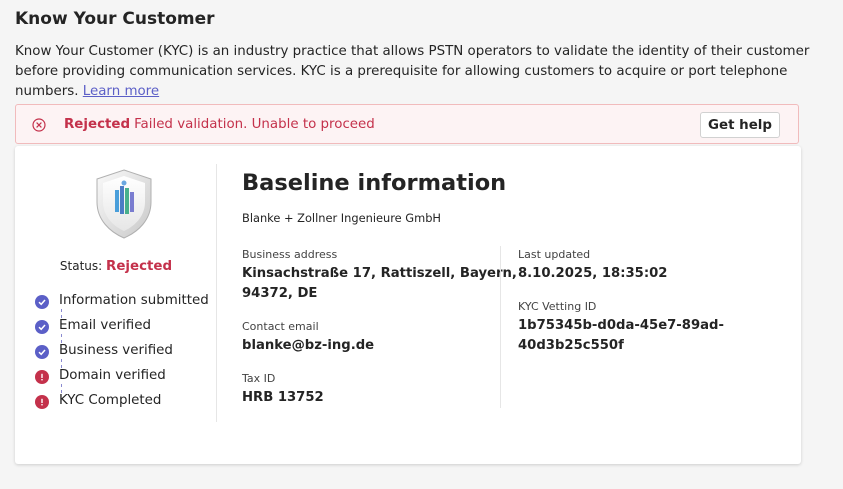  Describe the element at coordinates (280, 326) in the screenshot. I see `email-label: Contact email` at that location.